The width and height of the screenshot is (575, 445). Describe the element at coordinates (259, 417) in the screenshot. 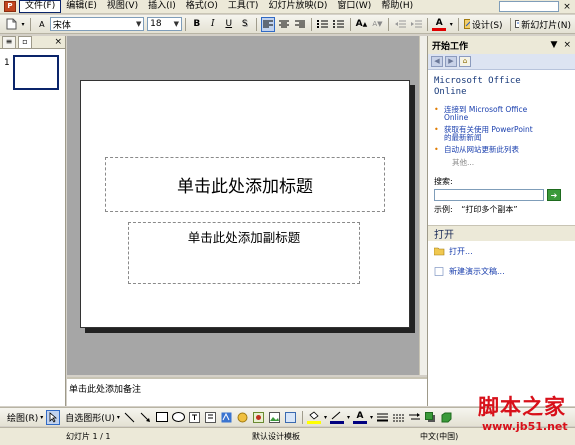

I see `clip-art-icon` at that location.